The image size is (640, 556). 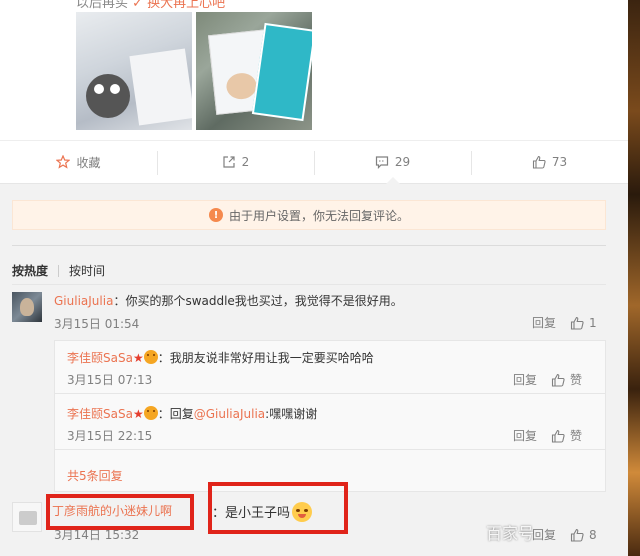 What do you see at coordinates (510, 533) in the screenshot?
I see `watermark: 百家号` at bounding box center [510, 533].